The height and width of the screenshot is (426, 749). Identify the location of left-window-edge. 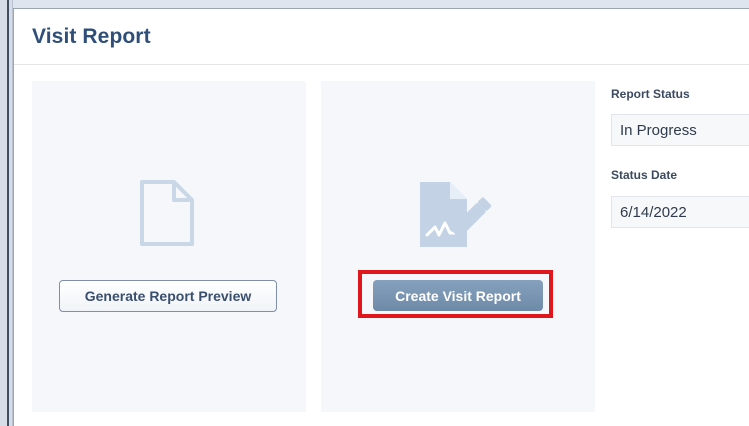
(6, 213).